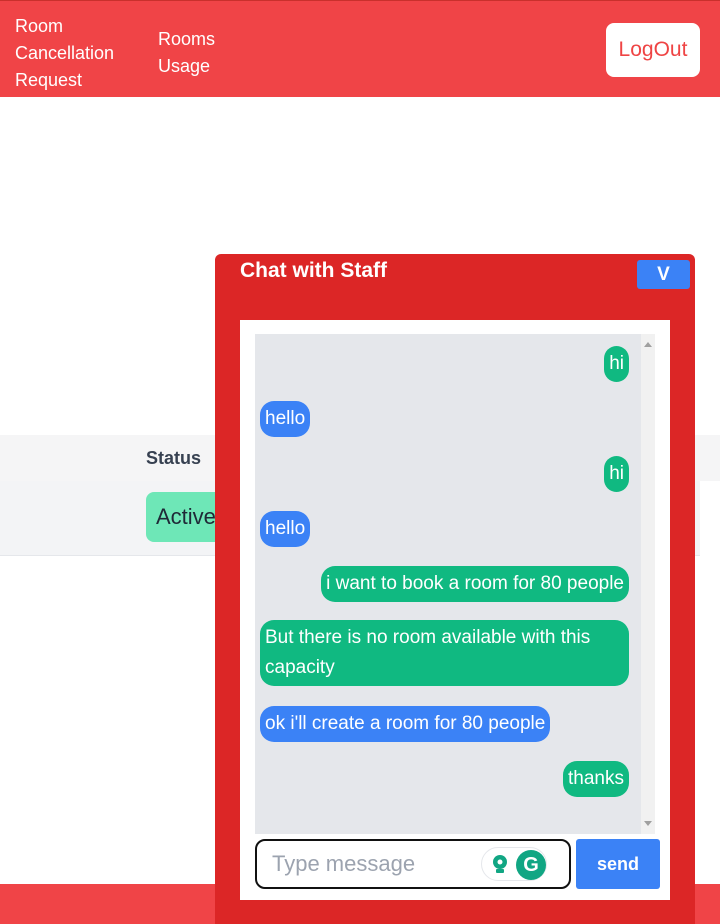 The width and height of the screenshot is (720, 924). What do you see at coordinates (198, 53) in the screenshot?
I see `nav-link-rooms-usage: Rooms Usage` at bounding box center [198, 53].